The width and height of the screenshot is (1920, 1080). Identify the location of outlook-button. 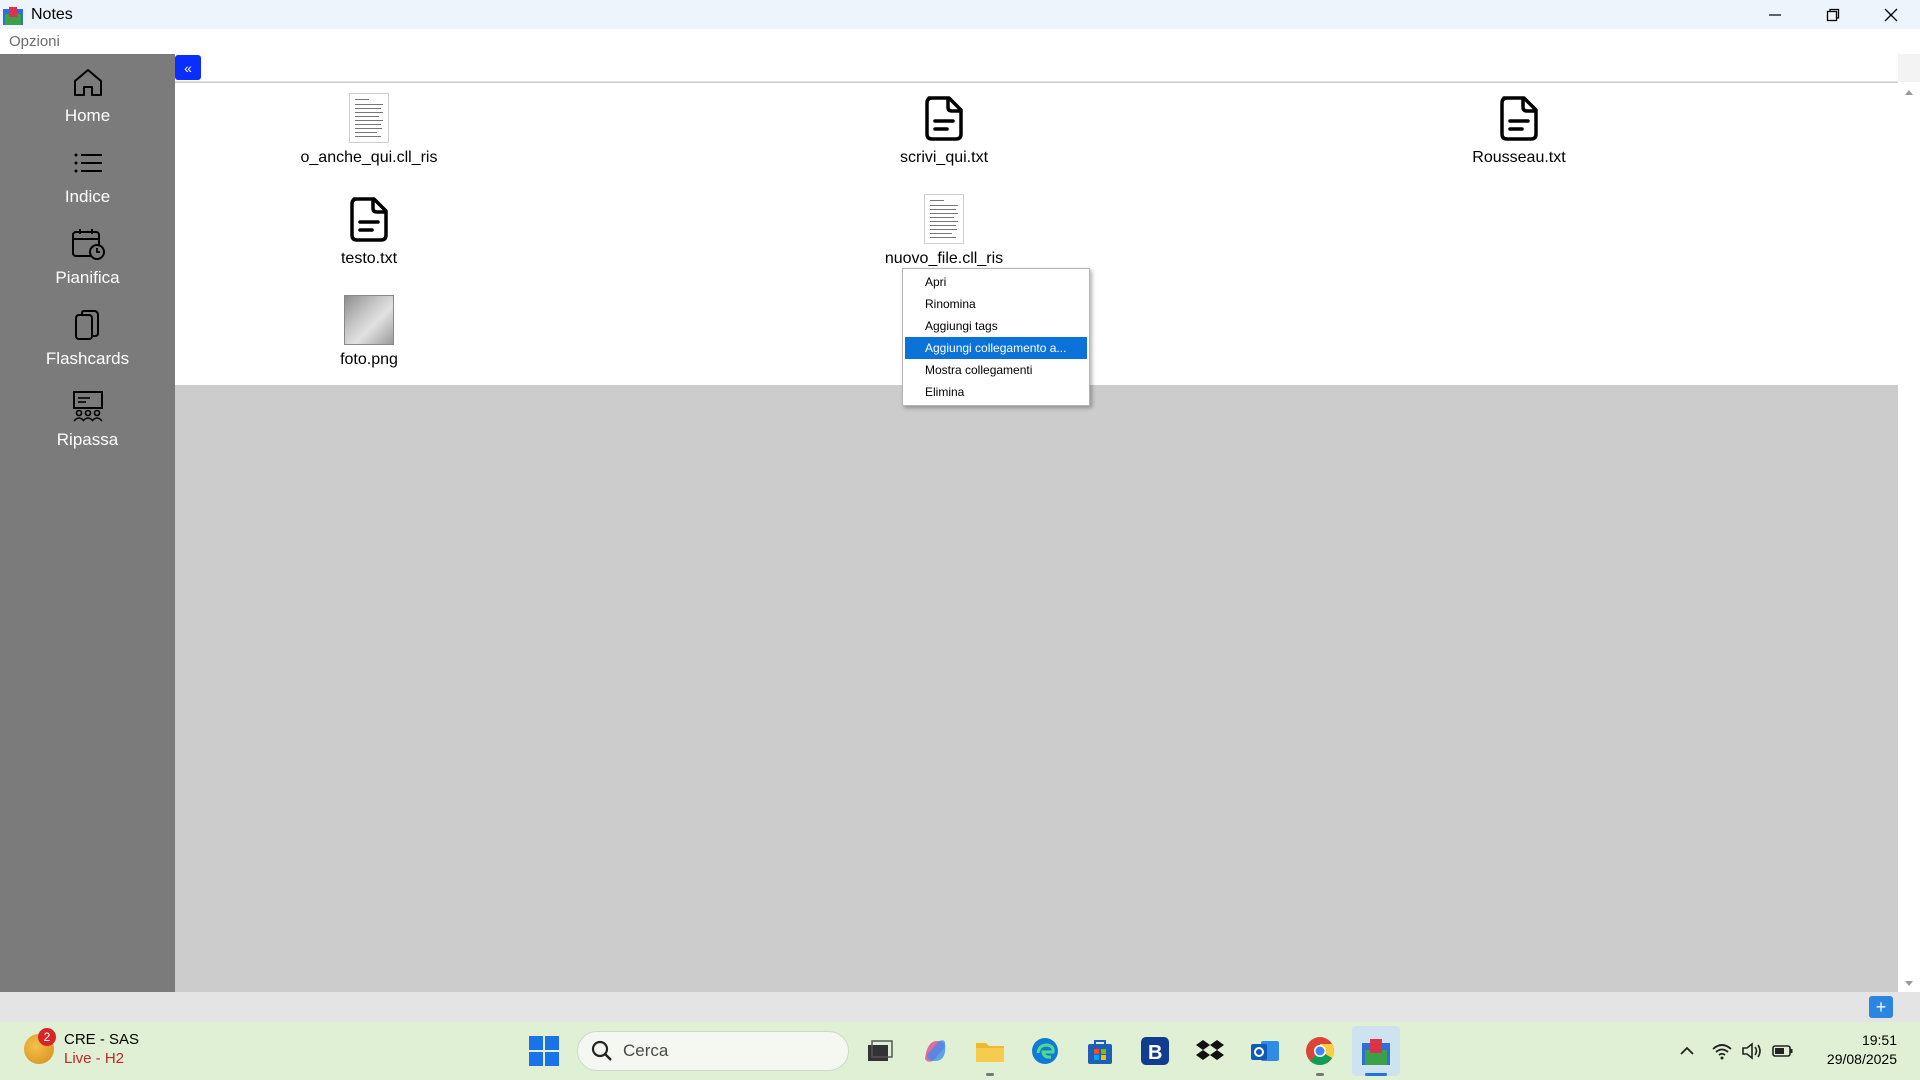
(1265, 1051).